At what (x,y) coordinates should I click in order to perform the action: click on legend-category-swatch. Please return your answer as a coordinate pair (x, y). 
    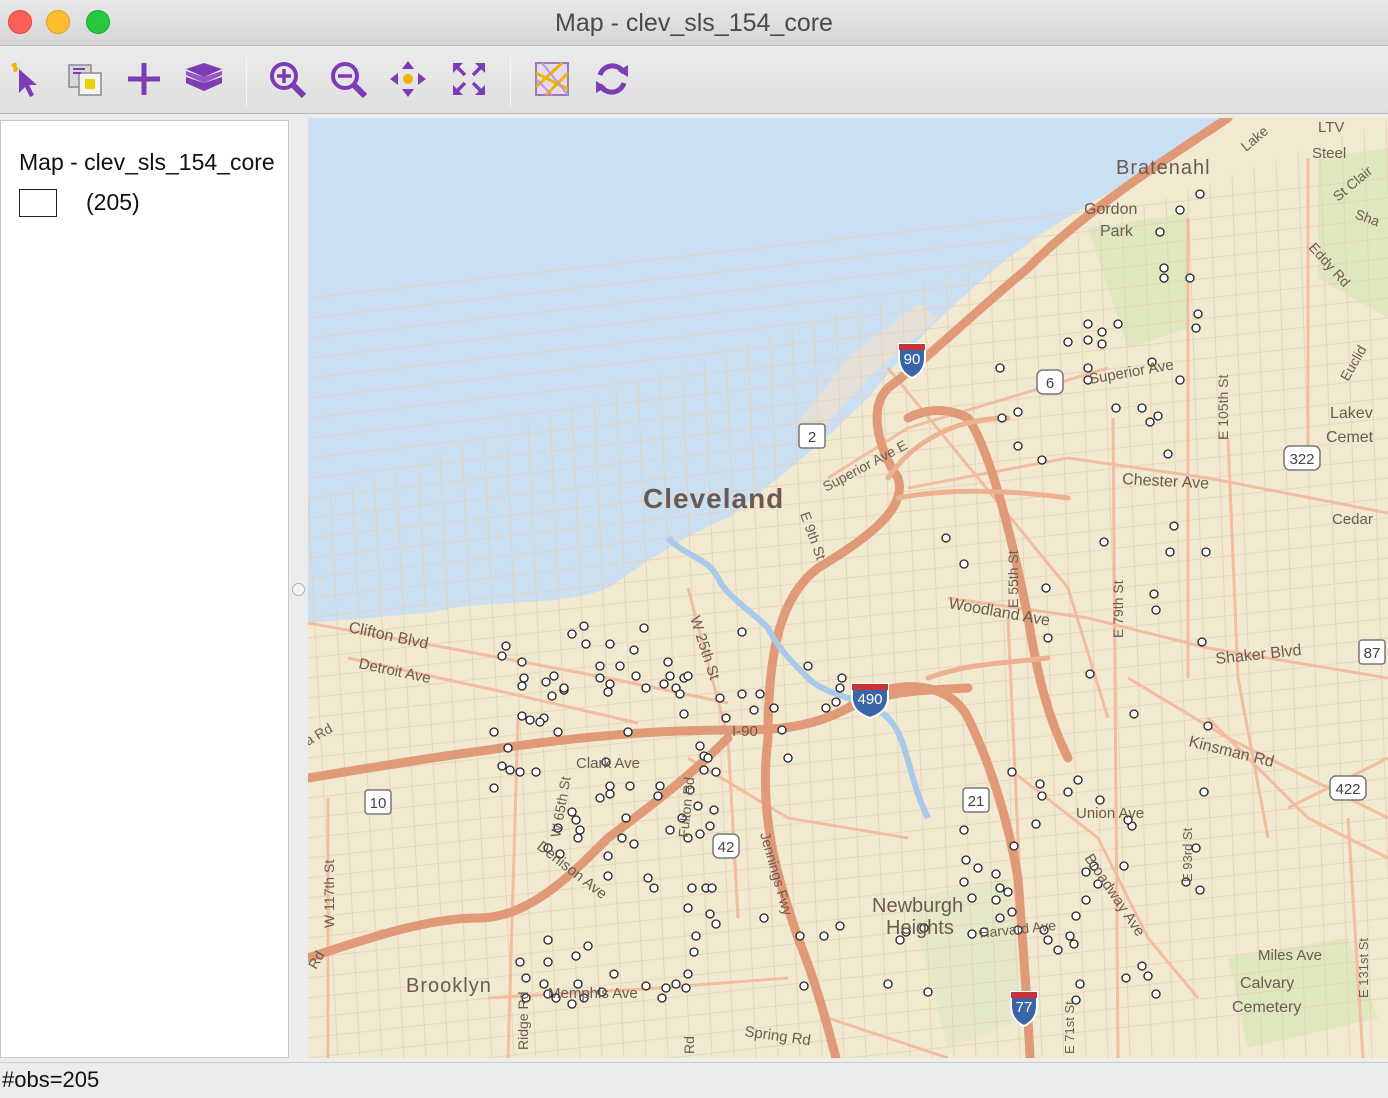
    Looking at the image, I should click on (38, 203).